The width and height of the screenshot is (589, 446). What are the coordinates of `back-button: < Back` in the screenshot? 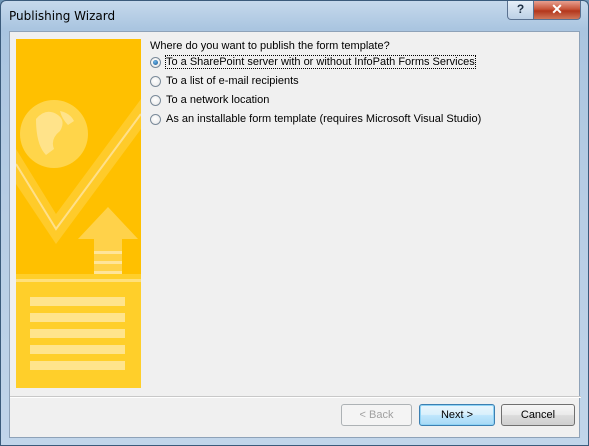 It's located at (376, 415).